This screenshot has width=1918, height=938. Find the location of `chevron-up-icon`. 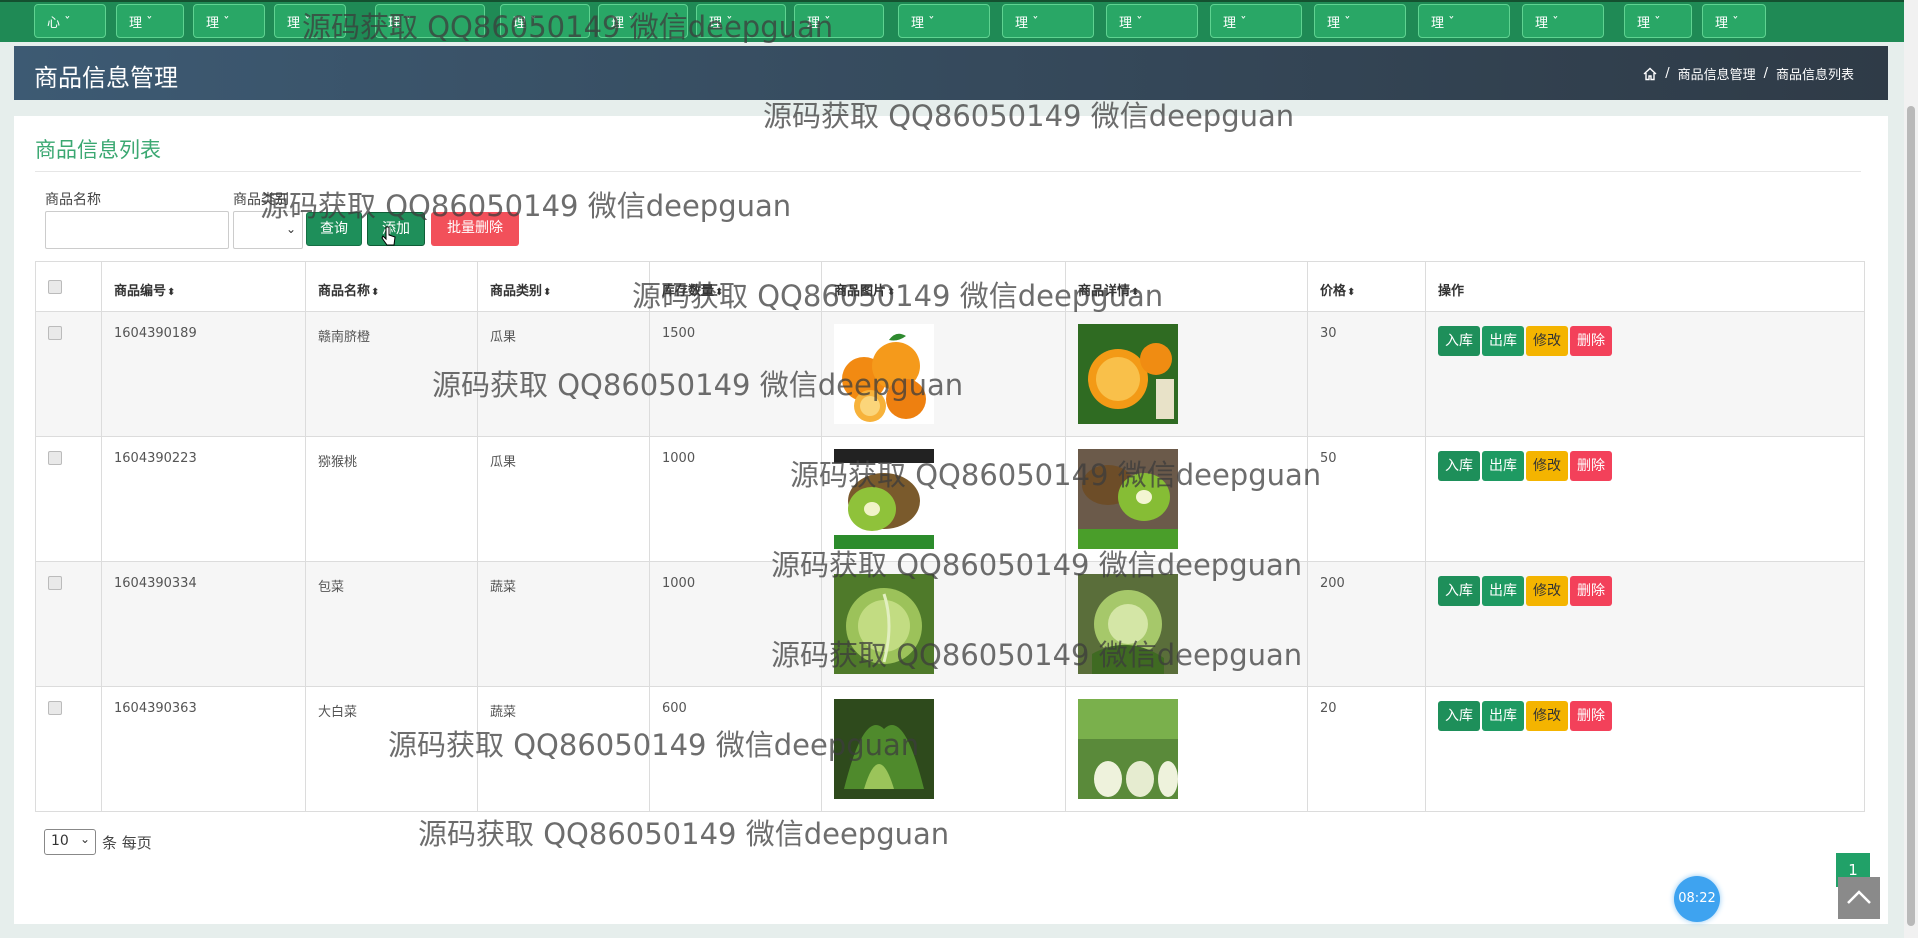

chevron-up-icon is located at coordinates (1859, 897).